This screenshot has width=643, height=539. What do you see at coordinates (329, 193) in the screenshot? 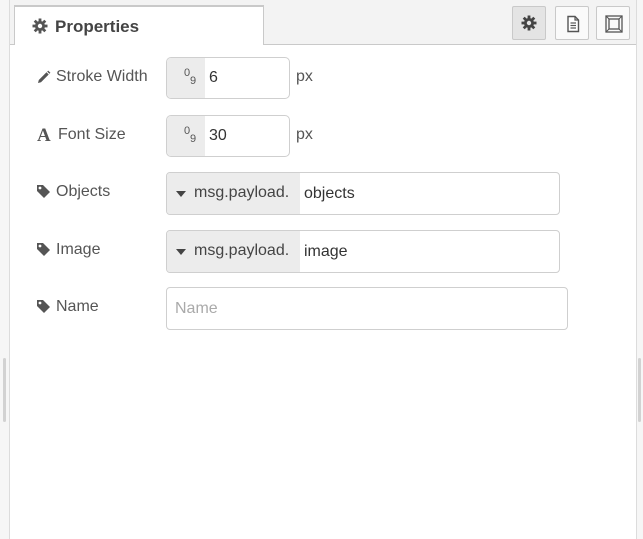
I see `objects-value: objects` at bounding box center [329, 193].